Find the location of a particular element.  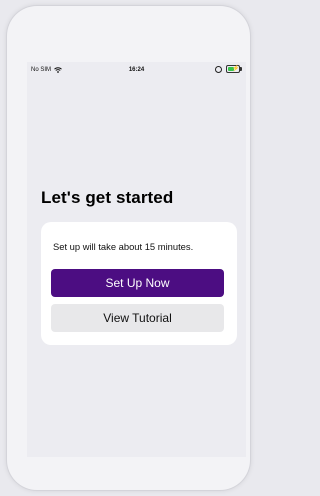

status-bar: No SIM 16:24 ⚡ is located at coordinates (136, 70).